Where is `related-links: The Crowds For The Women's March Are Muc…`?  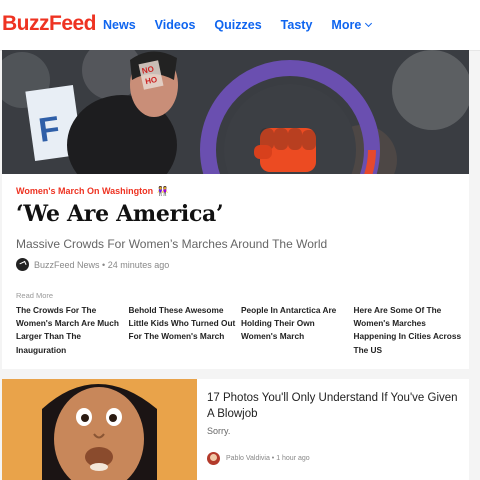
related-links: The Crowds For The Women's March Are Muc… is located at coordinates (241, 330).